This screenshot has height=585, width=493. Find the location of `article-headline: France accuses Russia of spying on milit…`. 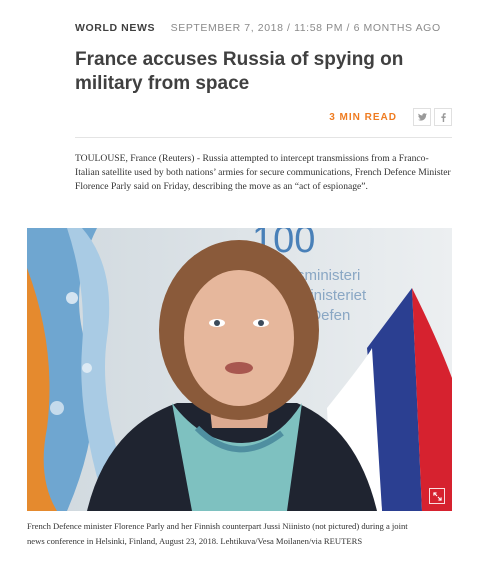

article-headline: France accuses Russia of spying on milit… is located at coordinates (239, 71).